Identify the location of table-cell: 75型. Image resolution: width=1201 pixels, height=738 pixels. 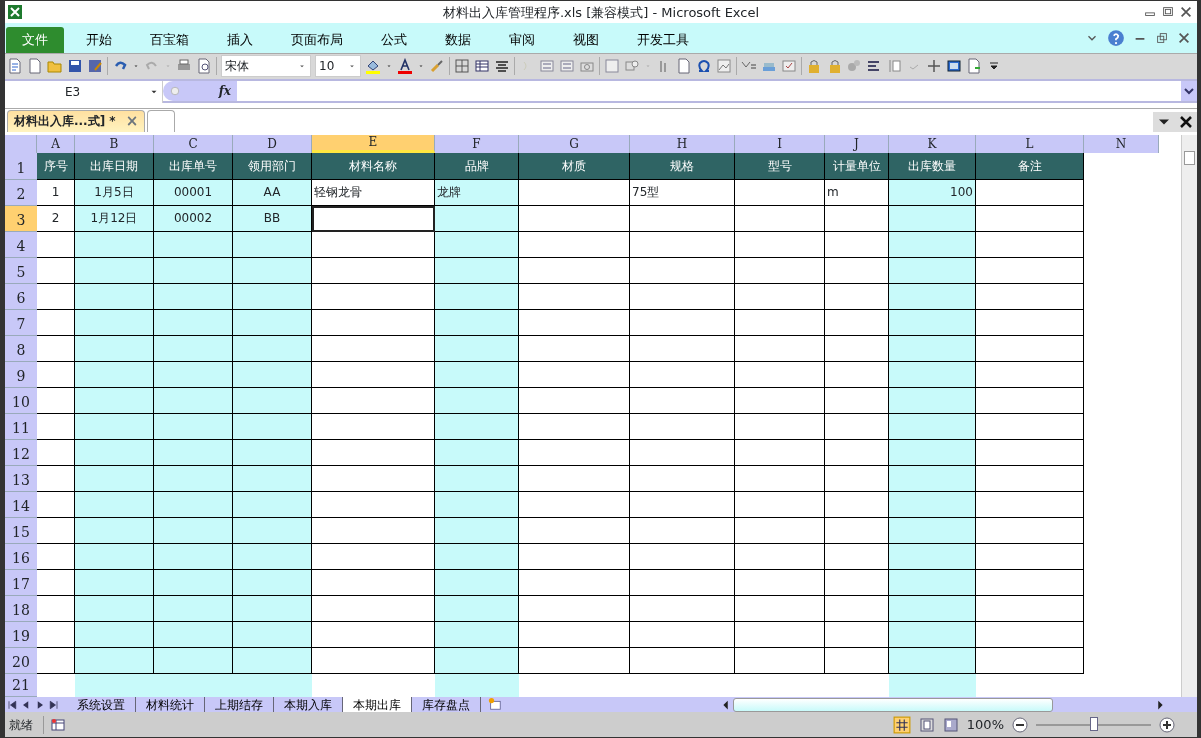
(682, 192).